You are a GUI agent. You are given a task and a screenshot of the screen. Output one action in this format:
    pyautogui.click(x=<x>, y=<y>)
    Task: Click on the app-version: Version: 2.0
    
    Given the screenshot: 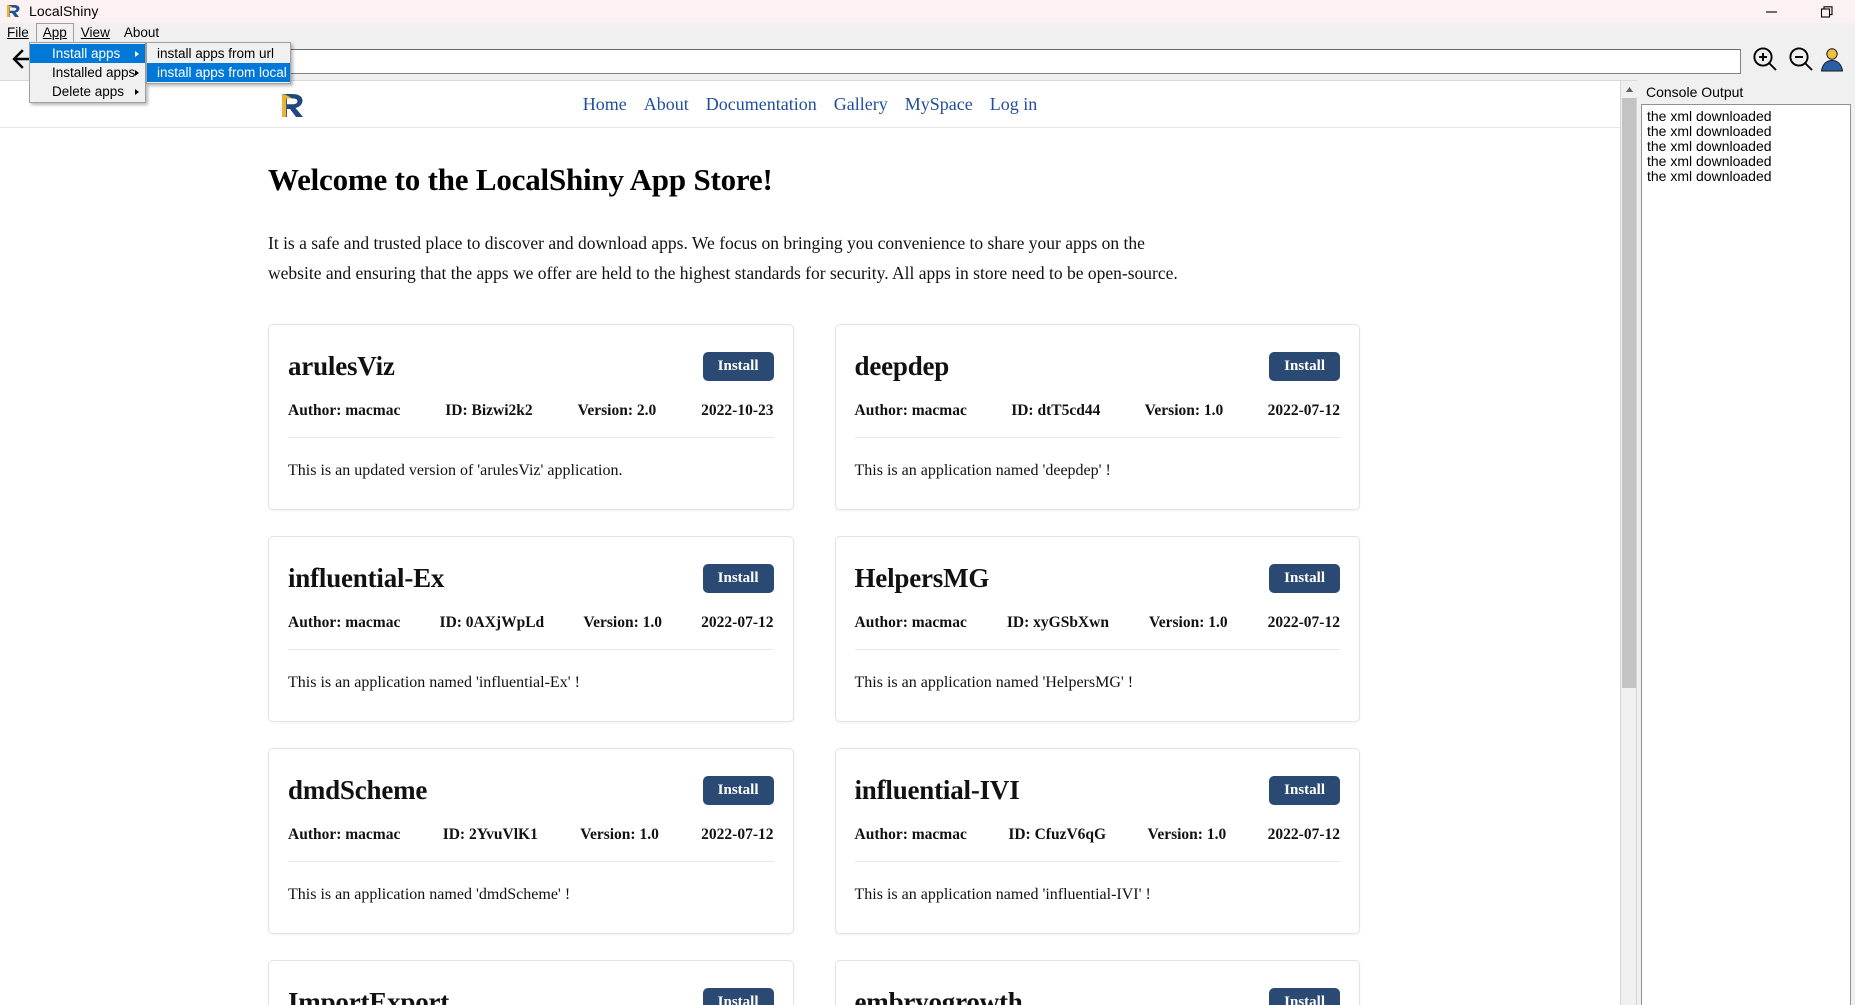 What is the action you would take?
    pyautogui.click(x=617, y=411)
    